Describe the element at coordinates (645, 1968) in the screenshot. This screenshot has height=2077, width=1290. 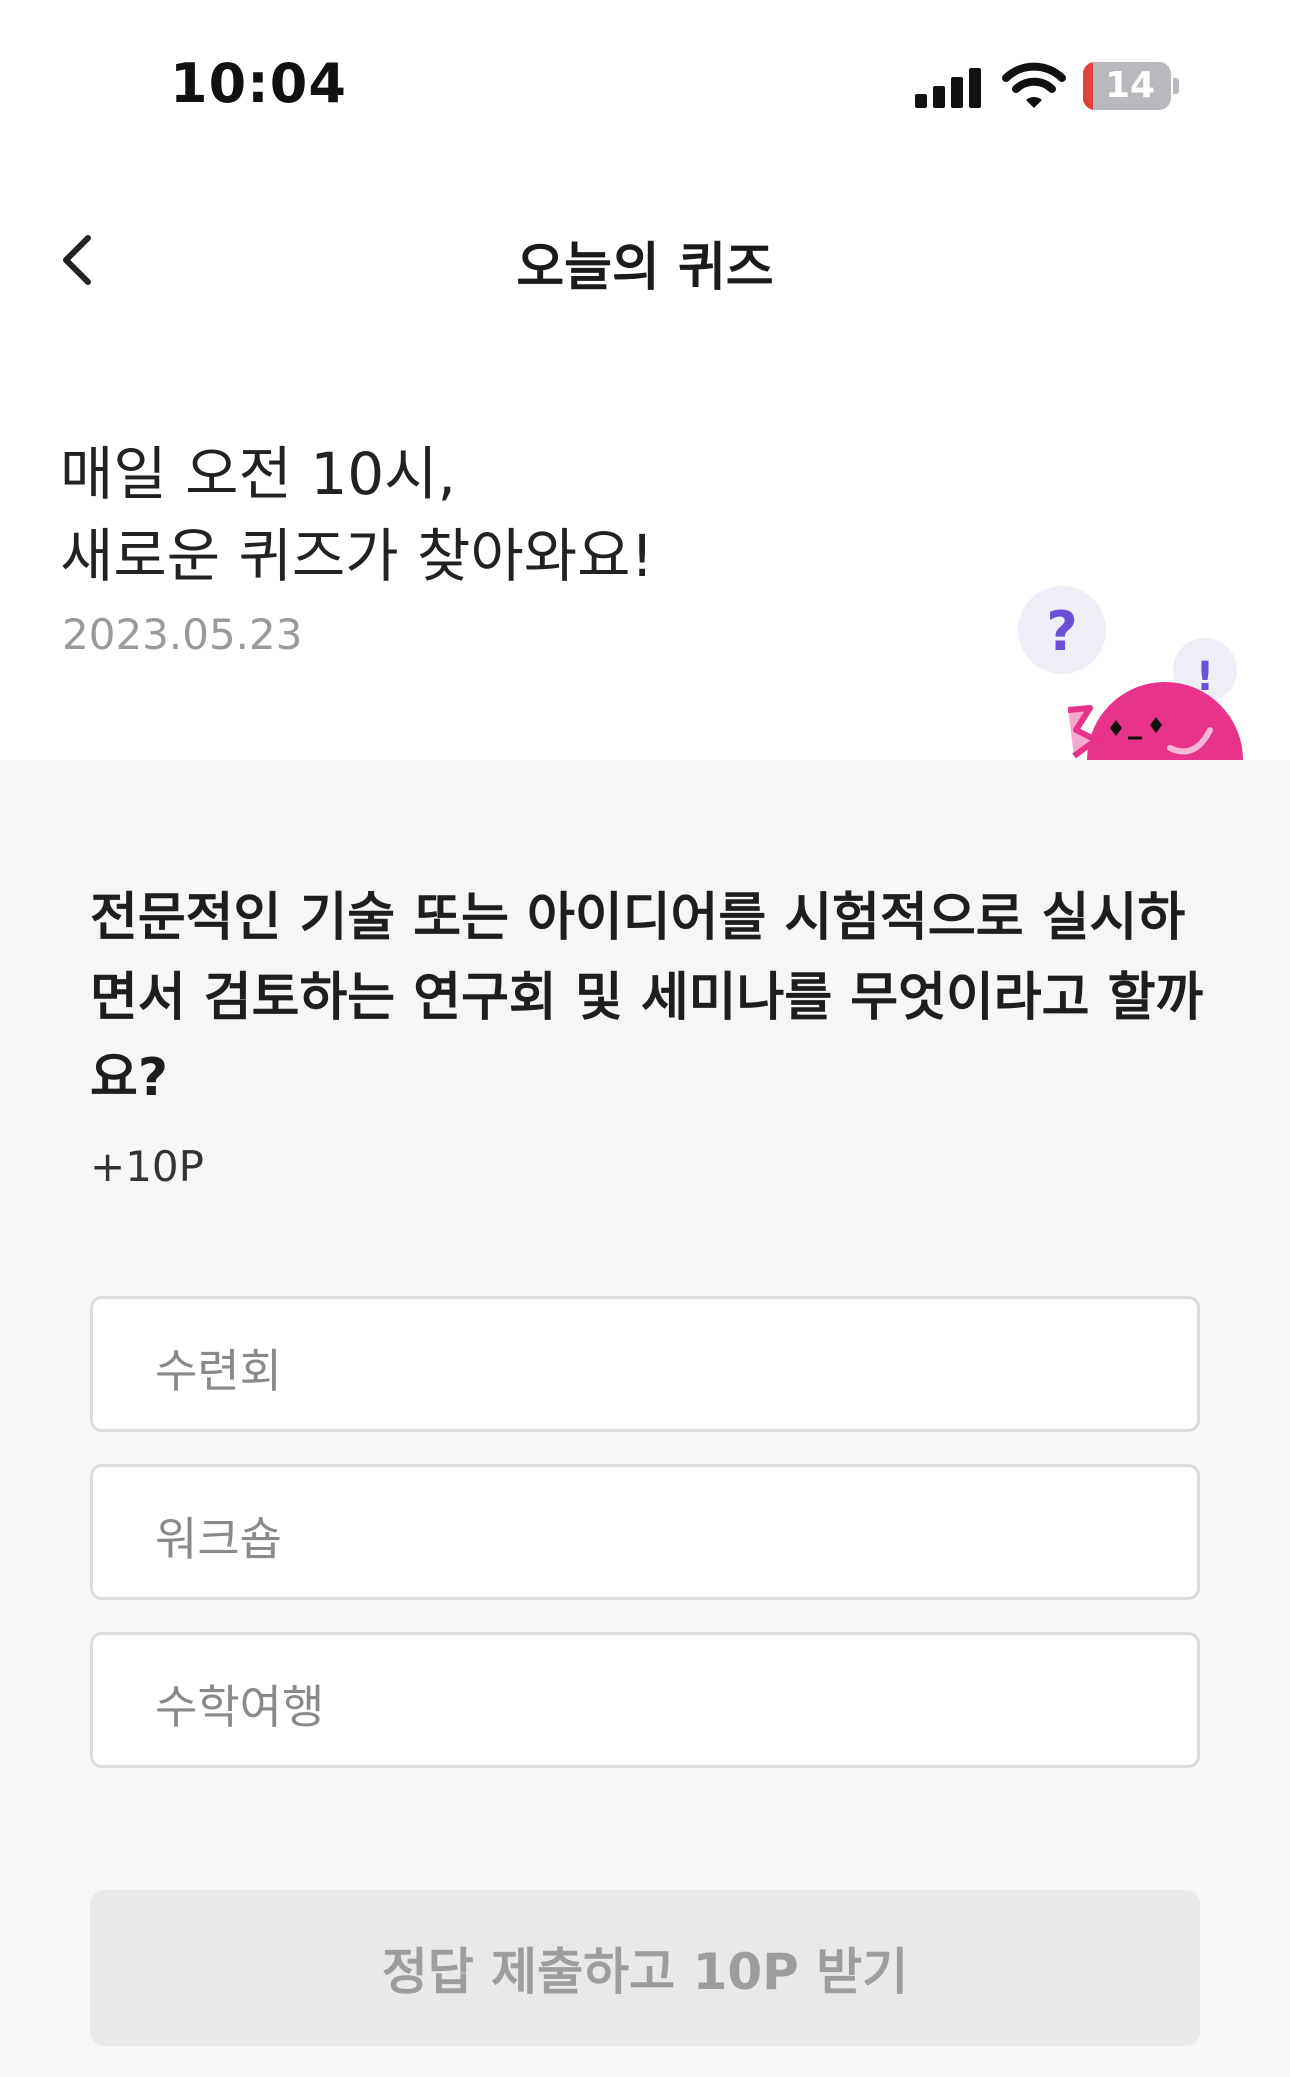
I see `submit-answer-button: 정답 제출하고 10P 받기` at that location.